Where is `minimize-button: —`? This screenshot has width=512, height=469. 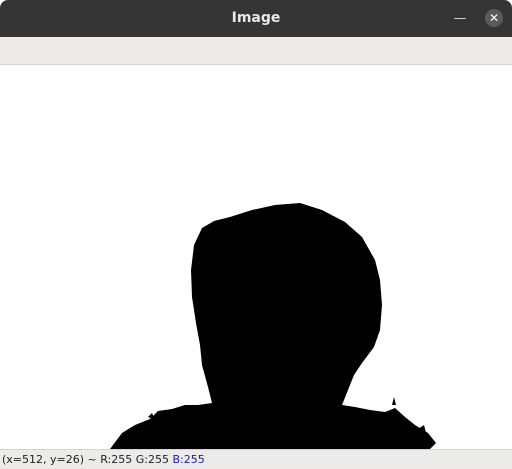 minimize-button: — is located at coordinates (460, 19).